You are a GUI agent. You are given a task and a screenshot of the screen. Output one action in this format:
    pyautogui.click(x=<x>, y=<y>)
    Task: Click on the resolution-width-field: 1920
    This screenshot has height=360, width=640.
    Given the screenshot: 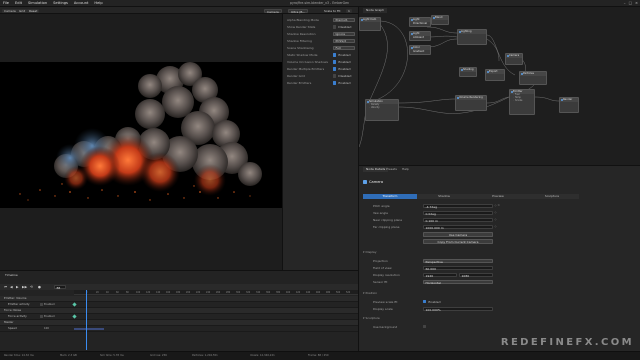 What is the action you would take?
    pyautogui.click(x=440, y=275)
    